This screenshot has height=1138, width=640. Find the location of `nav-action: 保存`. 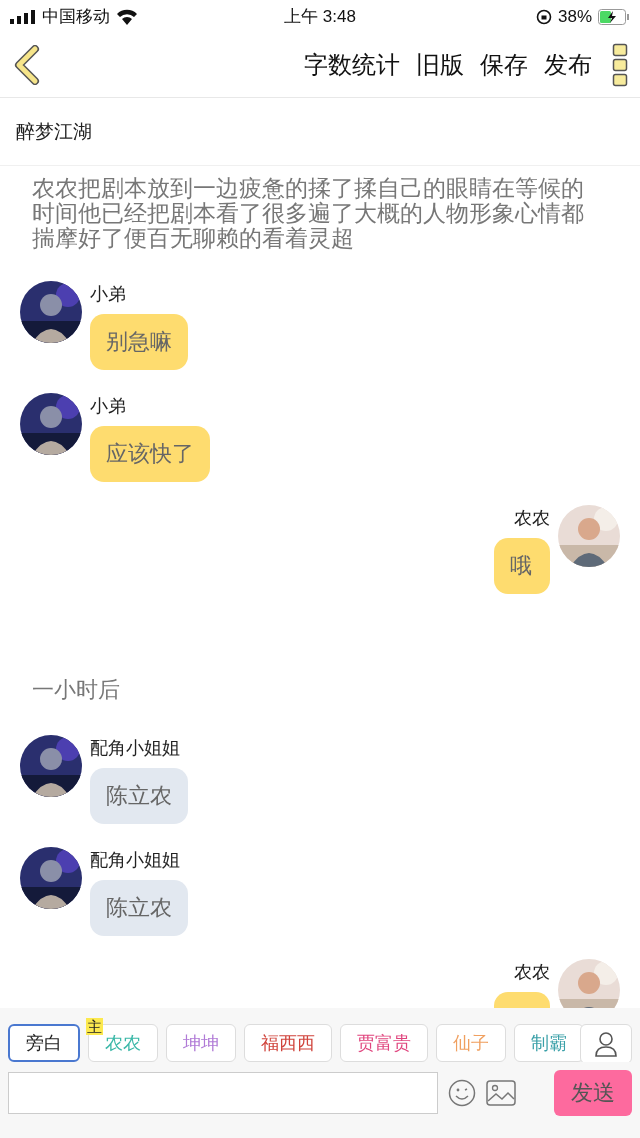

nav-action: 保存 is located at coordinates (504, 65).